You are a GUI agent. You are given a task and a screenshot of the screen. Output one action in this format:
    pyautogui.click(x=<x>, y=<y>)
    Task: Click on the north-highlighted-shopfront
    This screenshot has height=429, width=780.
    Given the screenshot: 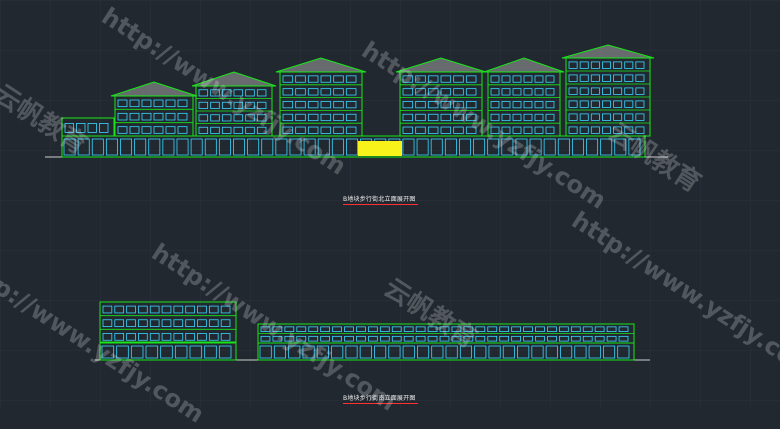 What is the action you would take?
    pyautogui.click(x=380, y=148)
    